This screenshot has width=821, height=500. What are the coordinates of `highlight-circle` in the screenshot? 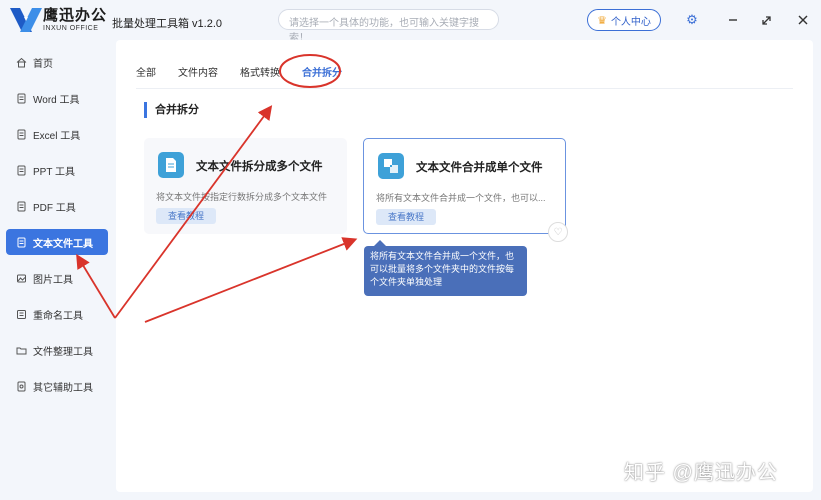 It's located at (310, 71).